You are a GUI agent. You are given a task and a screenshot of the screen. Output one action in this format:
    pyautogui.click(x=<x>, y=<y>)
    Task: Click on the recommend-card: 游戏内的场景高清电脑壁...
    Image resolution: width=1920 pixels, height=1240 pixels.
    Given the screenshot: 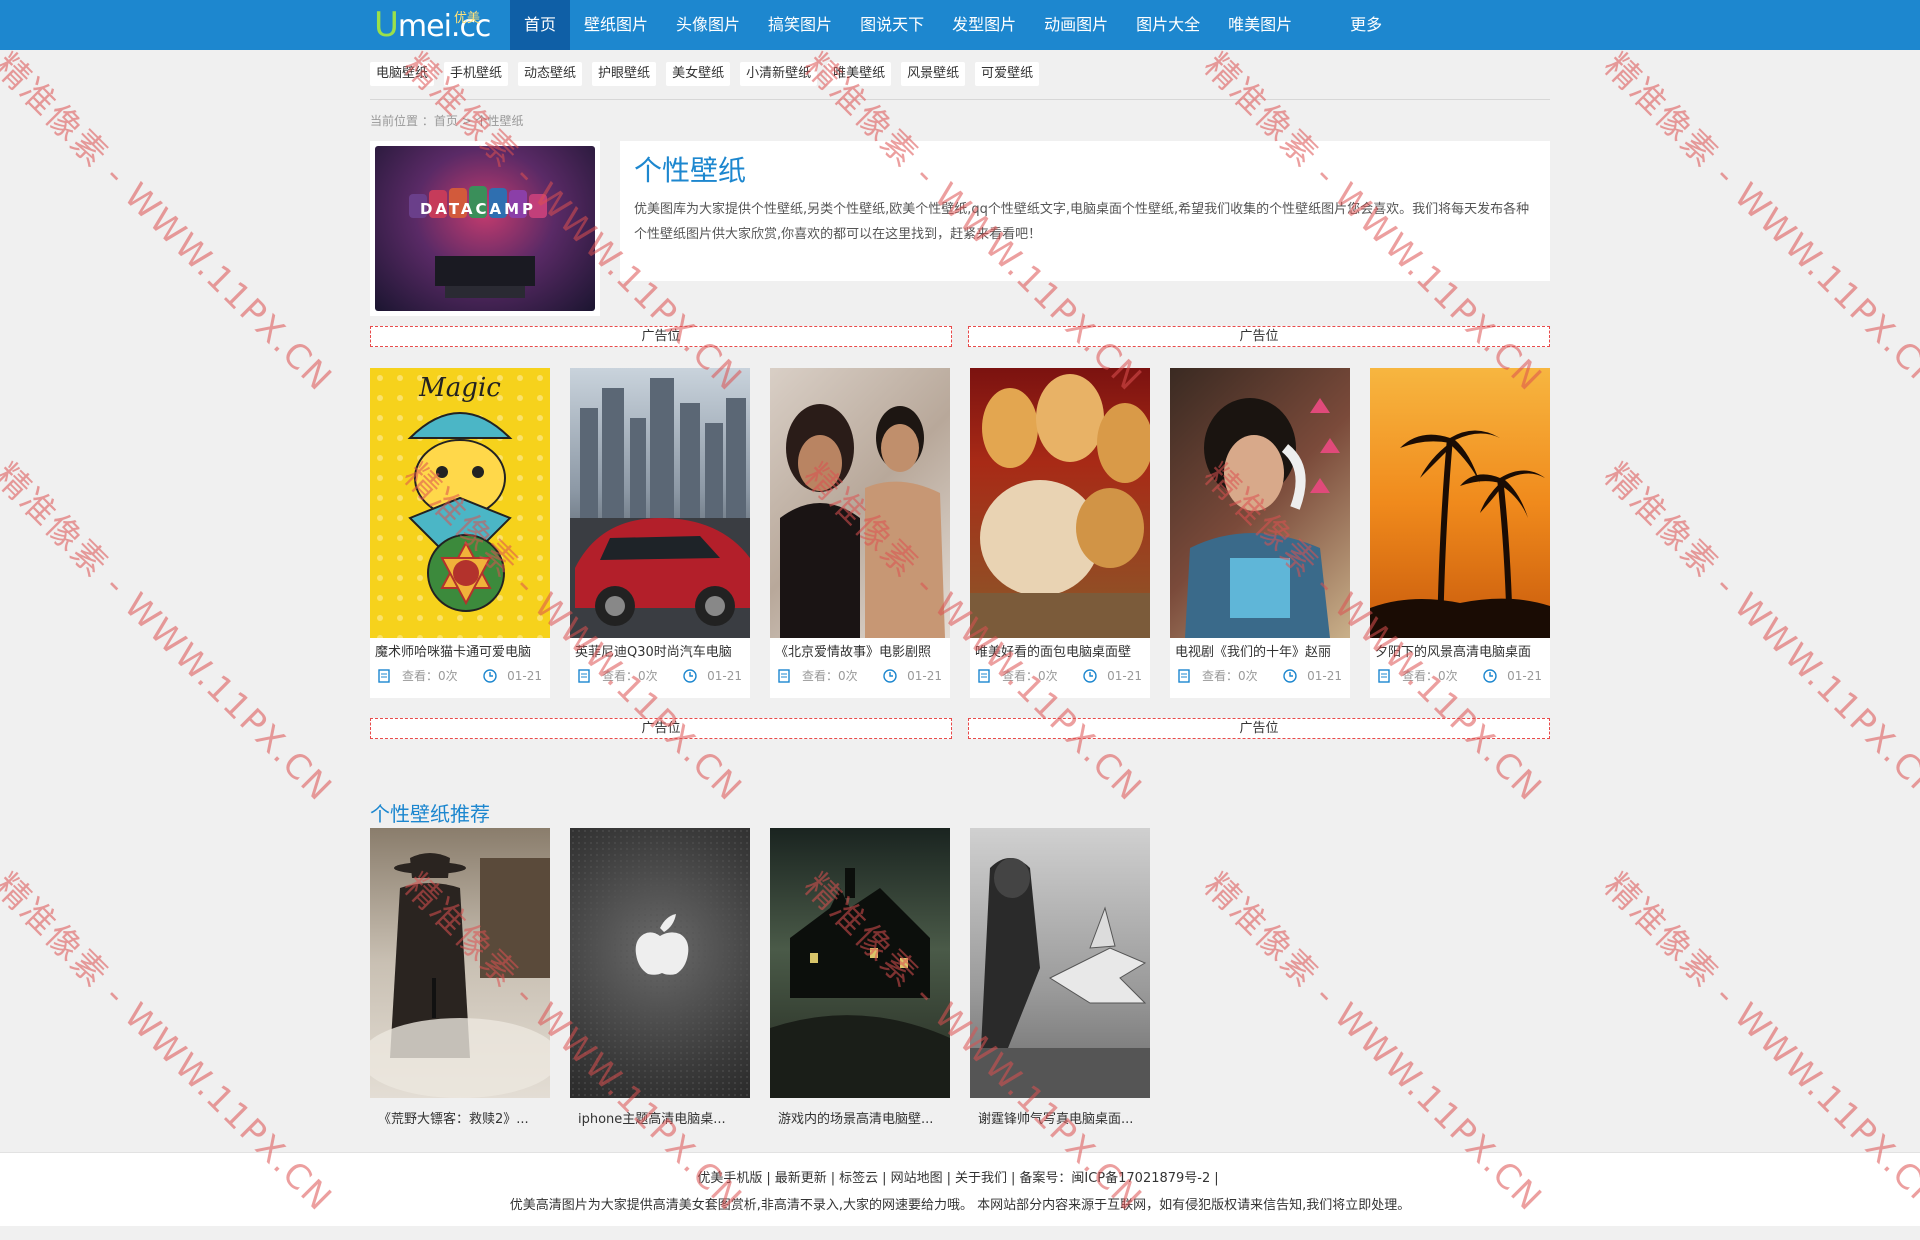 What is the action you would take?
    pyautogui.click(x=860, y=978)
    